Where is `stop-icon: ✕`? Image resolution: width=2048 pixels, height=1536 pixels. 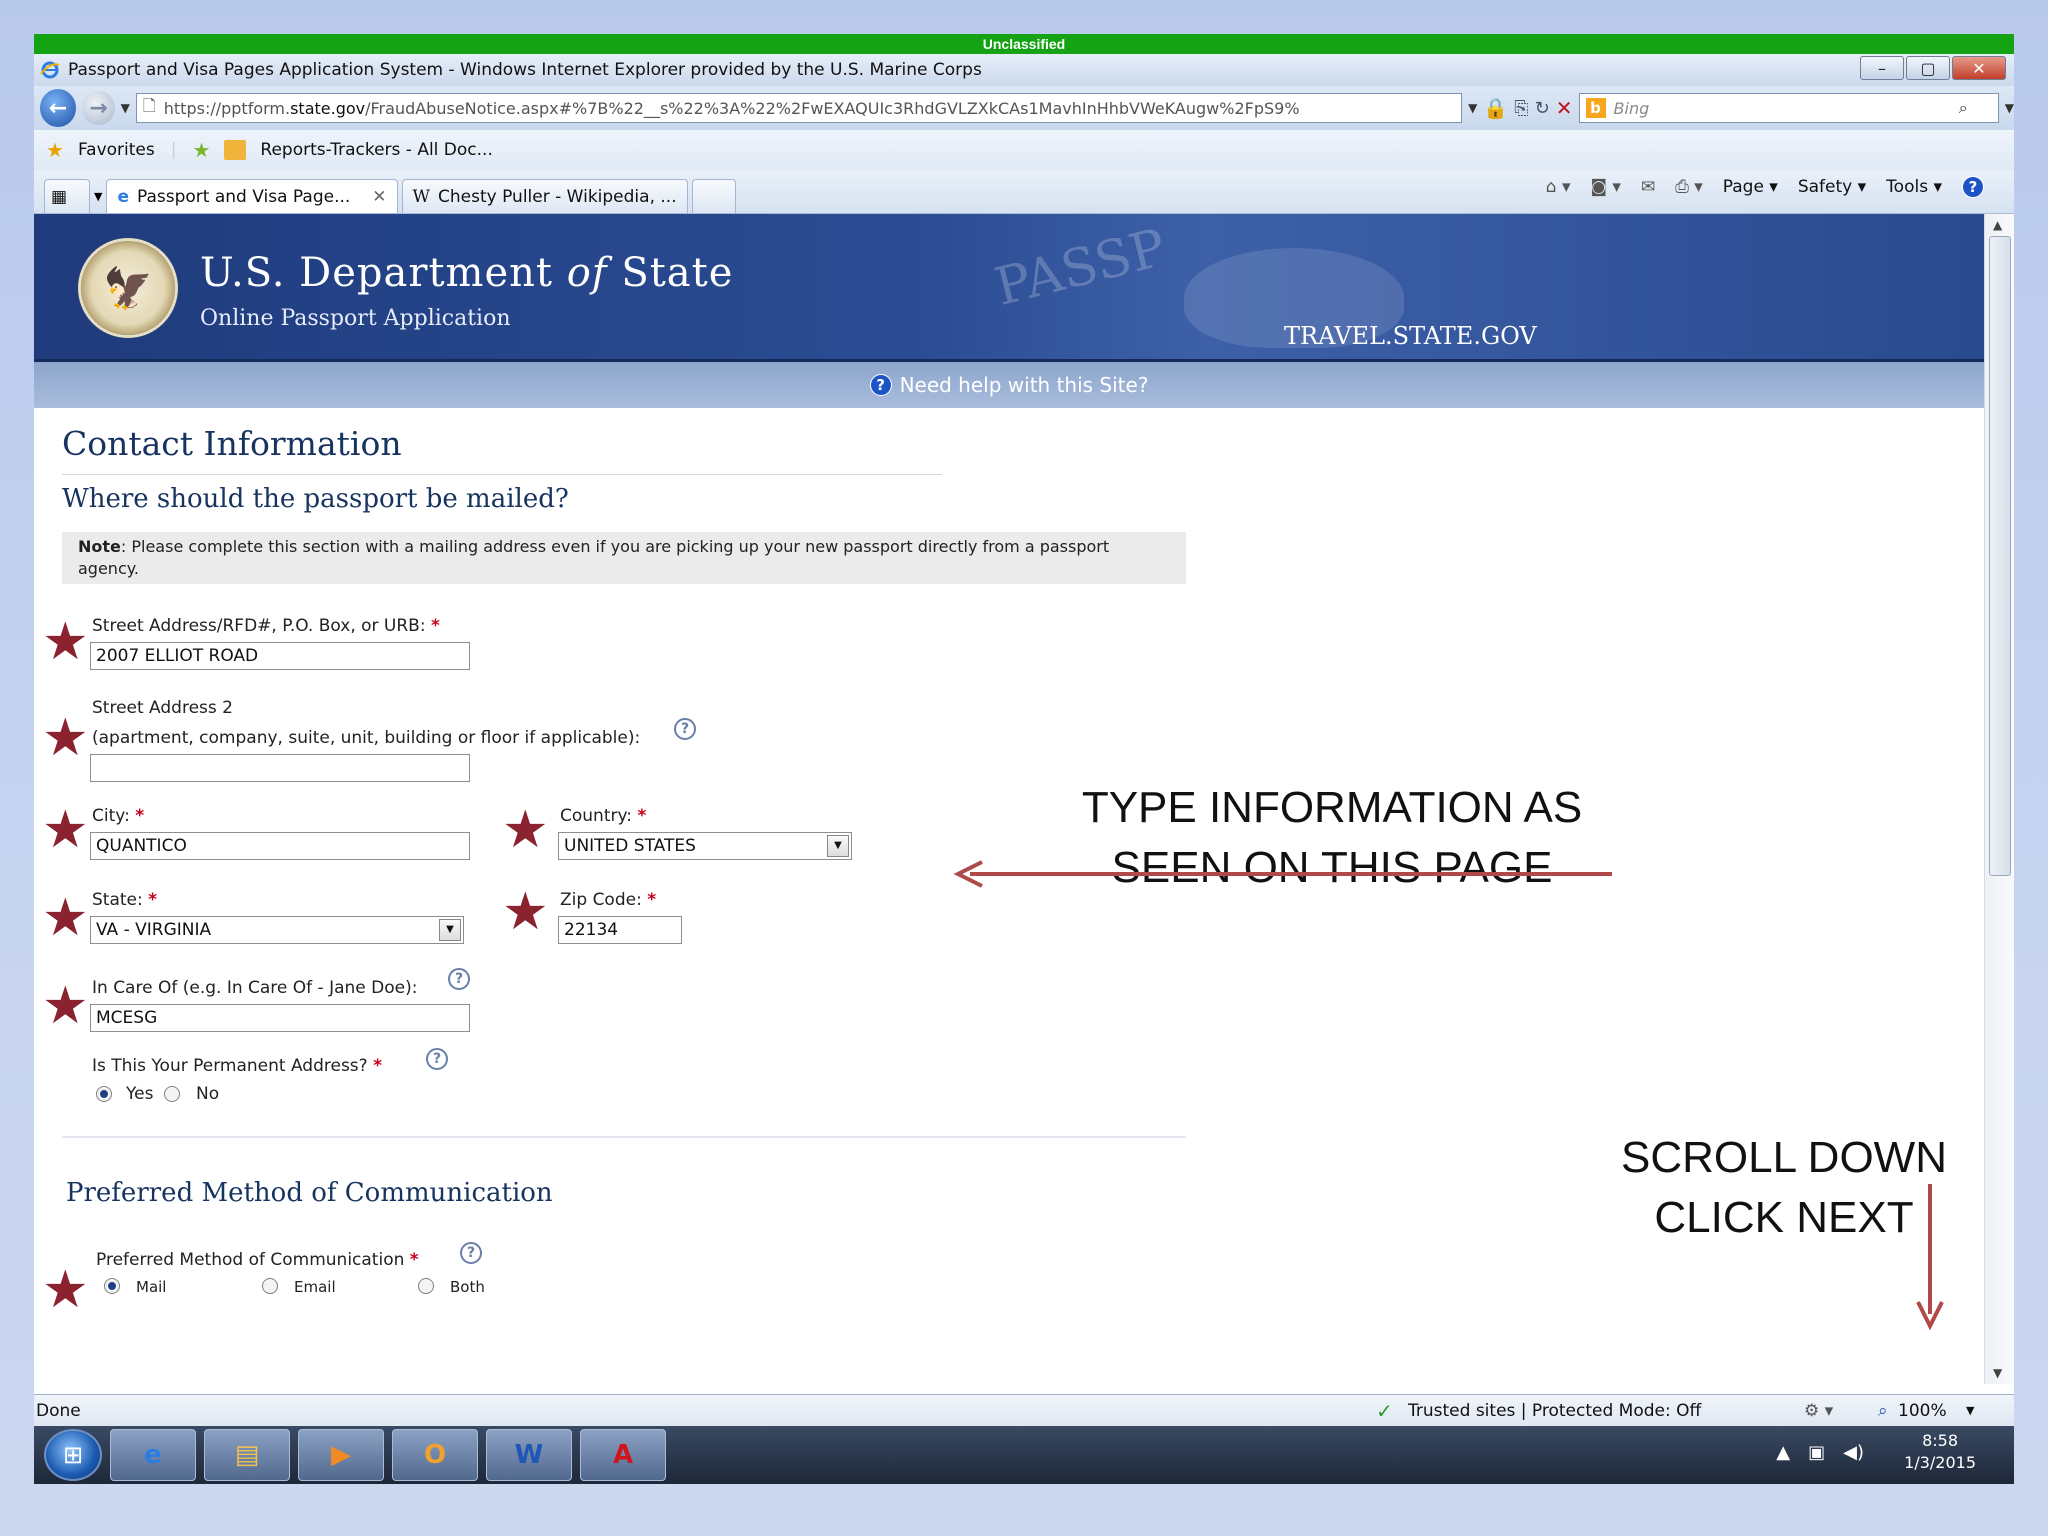
stop-icon: ✕ is located at coordinates (1564, 108).